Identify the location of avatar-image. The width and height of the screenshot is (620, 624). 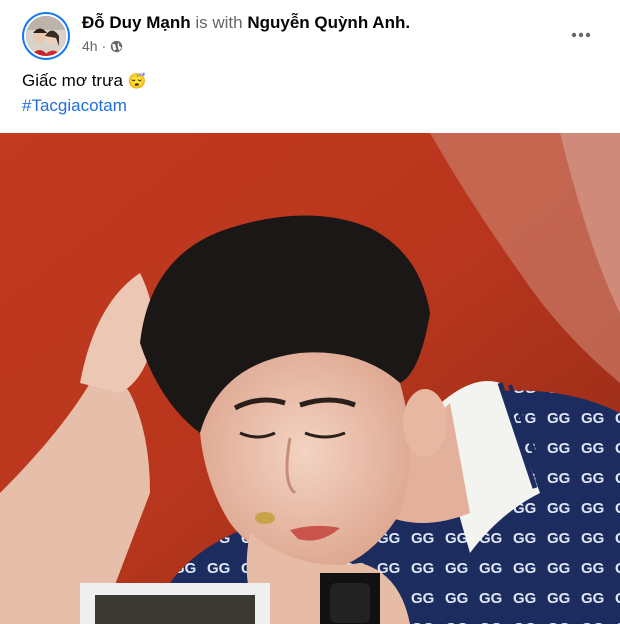
(46, 36).